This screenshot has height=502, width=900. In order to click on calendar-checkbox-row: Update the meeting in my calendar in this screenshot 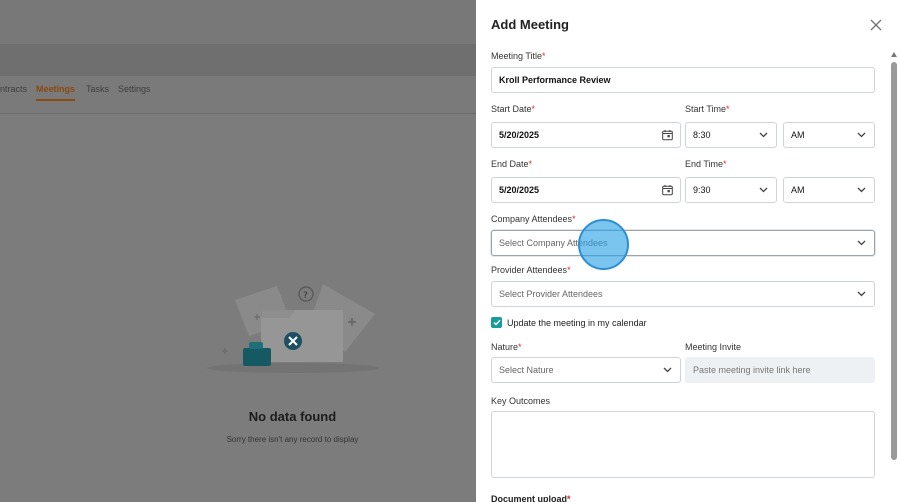, I will do `click(569, 322)`.